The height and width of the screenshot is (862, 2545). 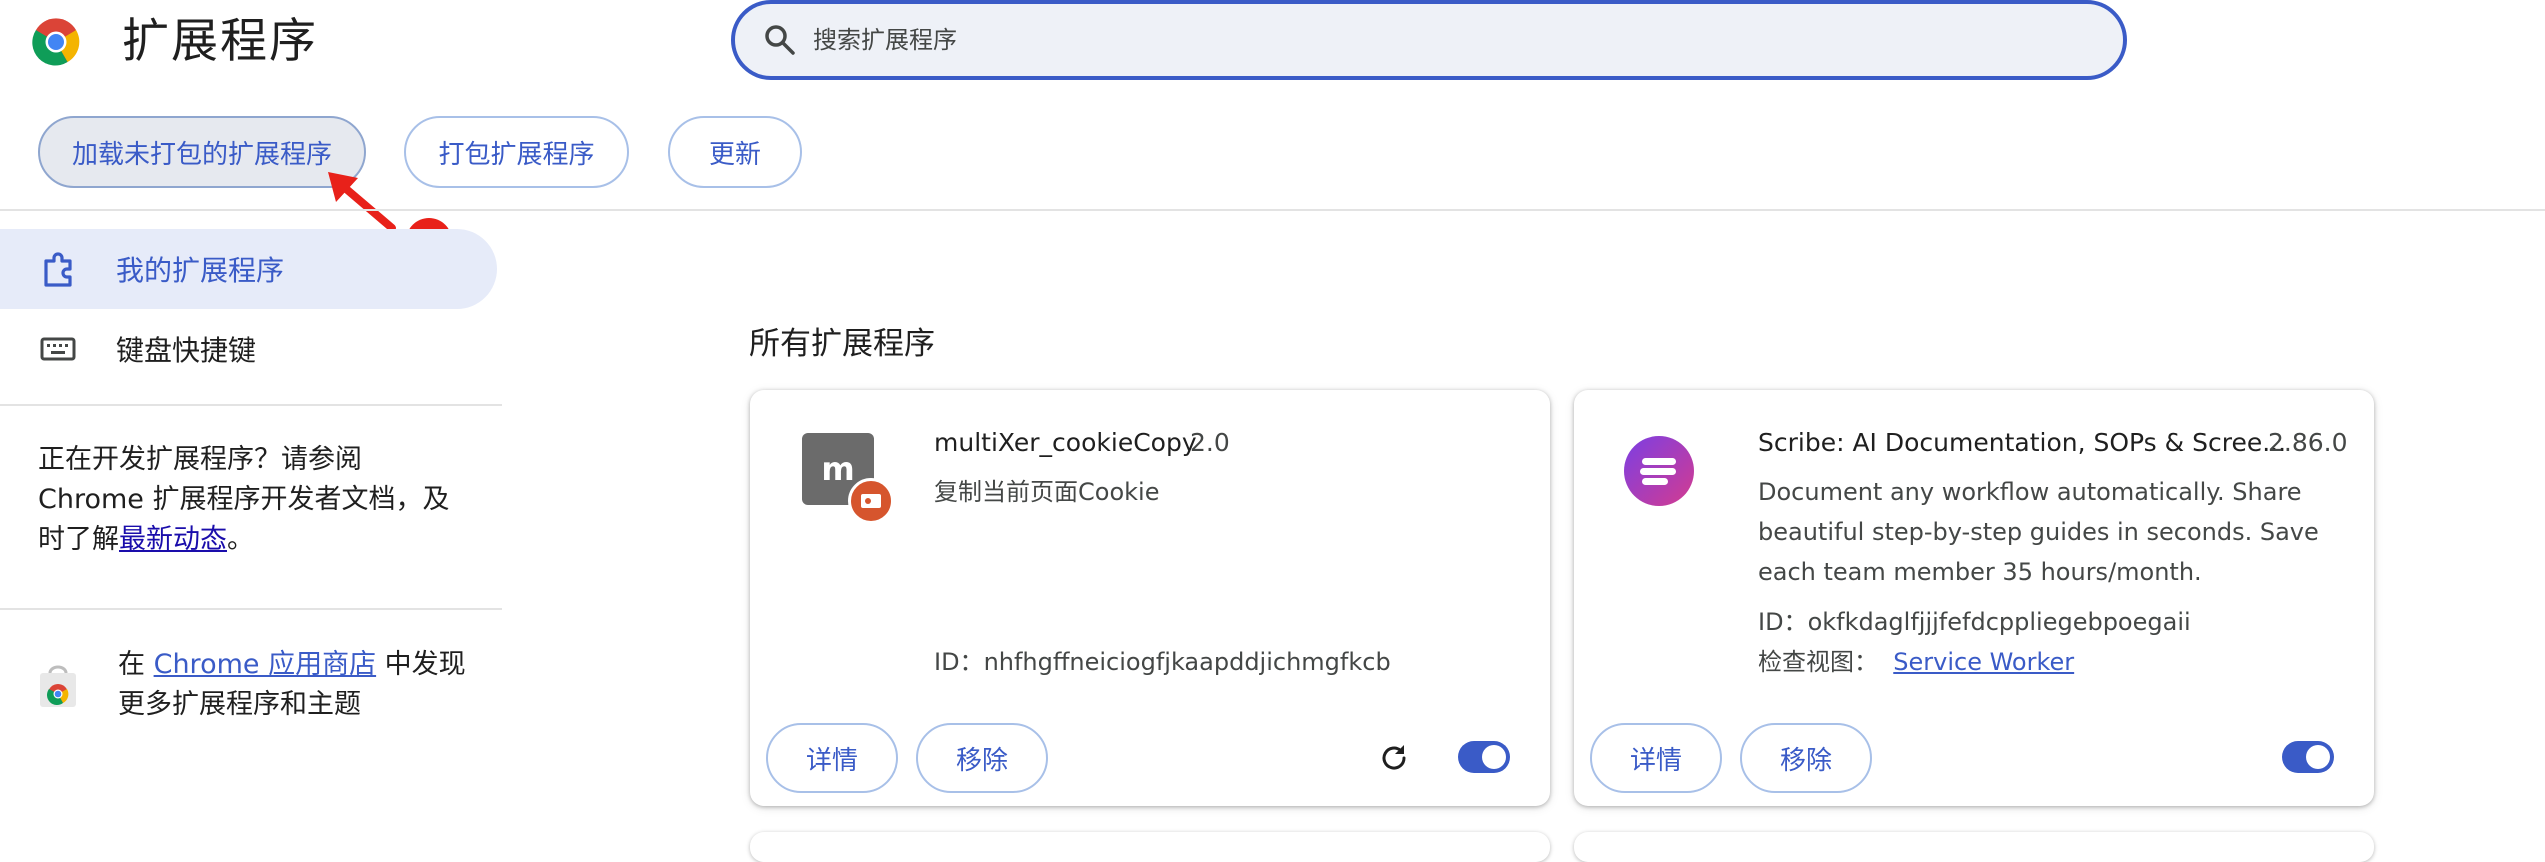 I want to click on page-title: 扩展程序, so click(x=220, y=41).